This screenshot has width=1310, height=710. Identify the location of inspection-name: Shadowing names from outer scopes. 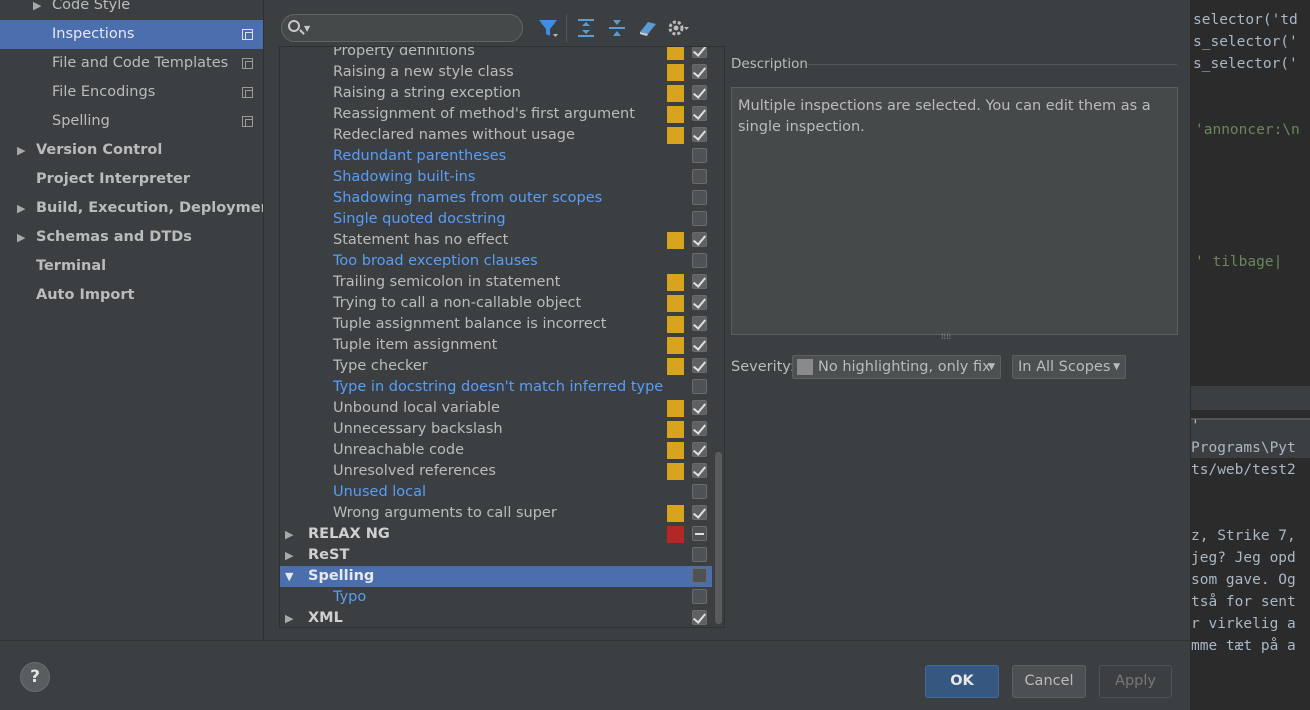
(468, 198).